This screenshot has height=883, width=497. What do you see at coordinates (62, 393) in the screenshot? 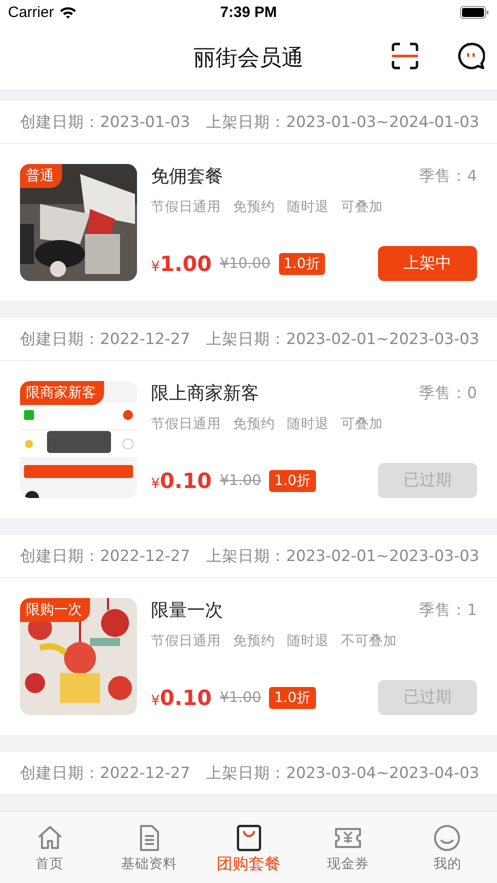
I see `package-badge: 限商家新客` at bounding box center [62, 393].